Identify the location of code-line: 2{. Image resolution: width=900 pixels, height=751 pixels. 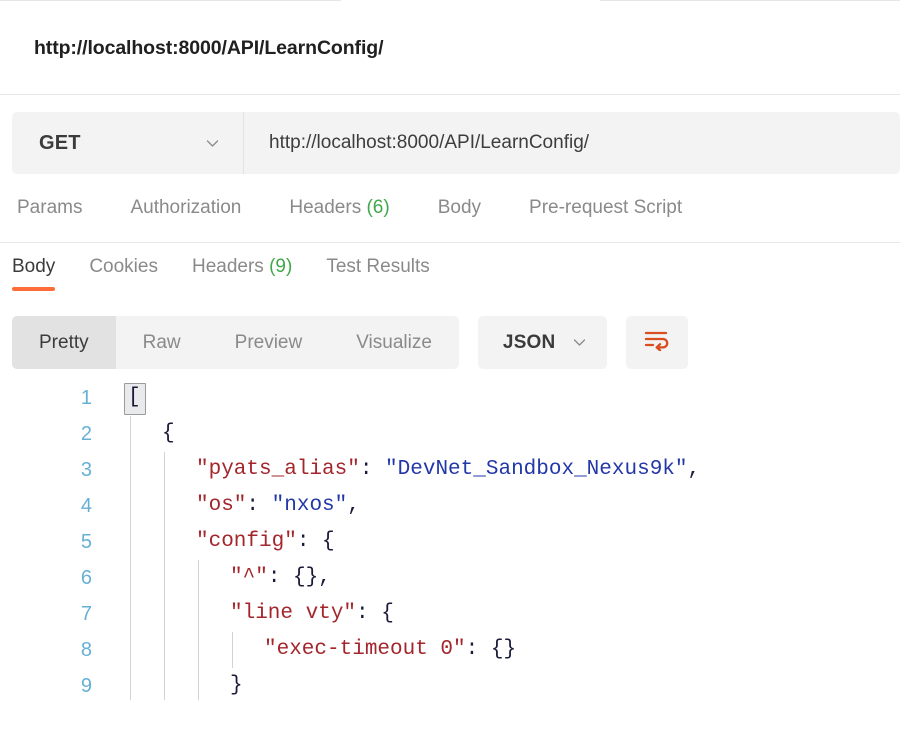
(450, 434).